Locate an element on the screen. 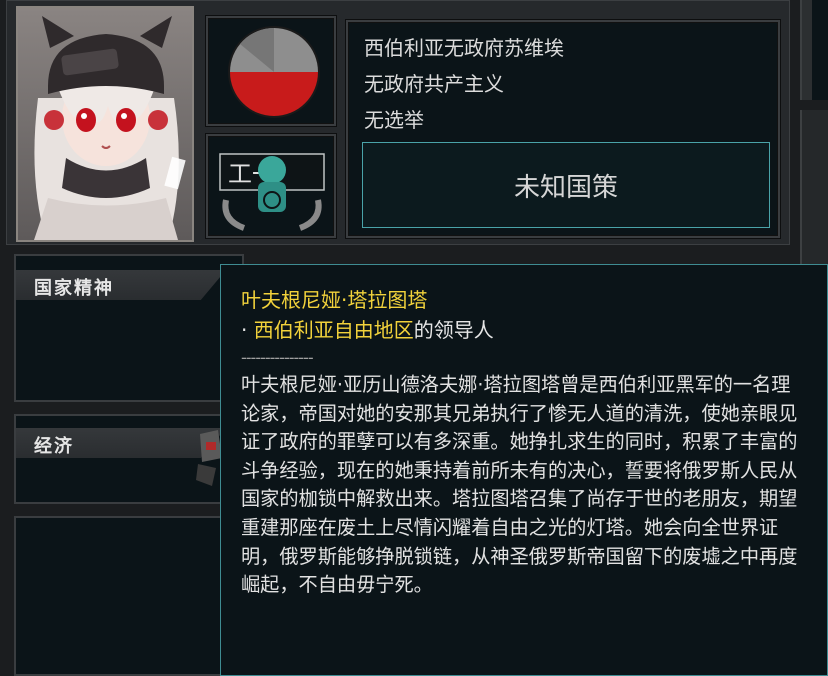  pie-slice-red is located at coordinates (274, 94).